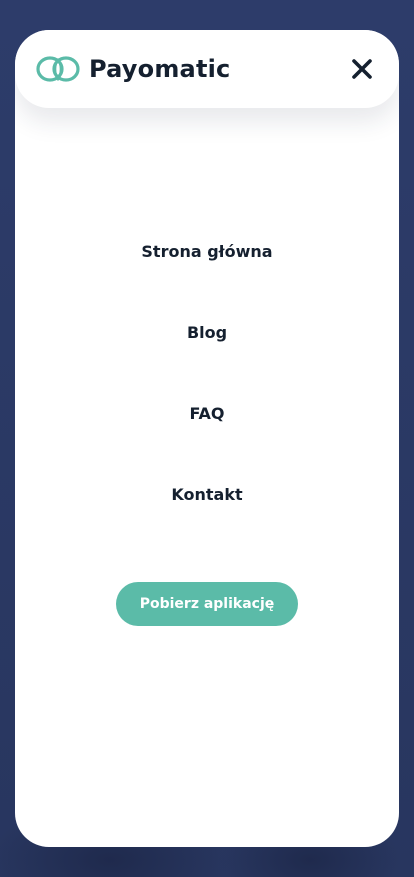 This screenshot has width=414, height=877. Describe the element at coordinates (207, 252) in the screenshot. I see `nav-item-home: Strona główna` at that location.